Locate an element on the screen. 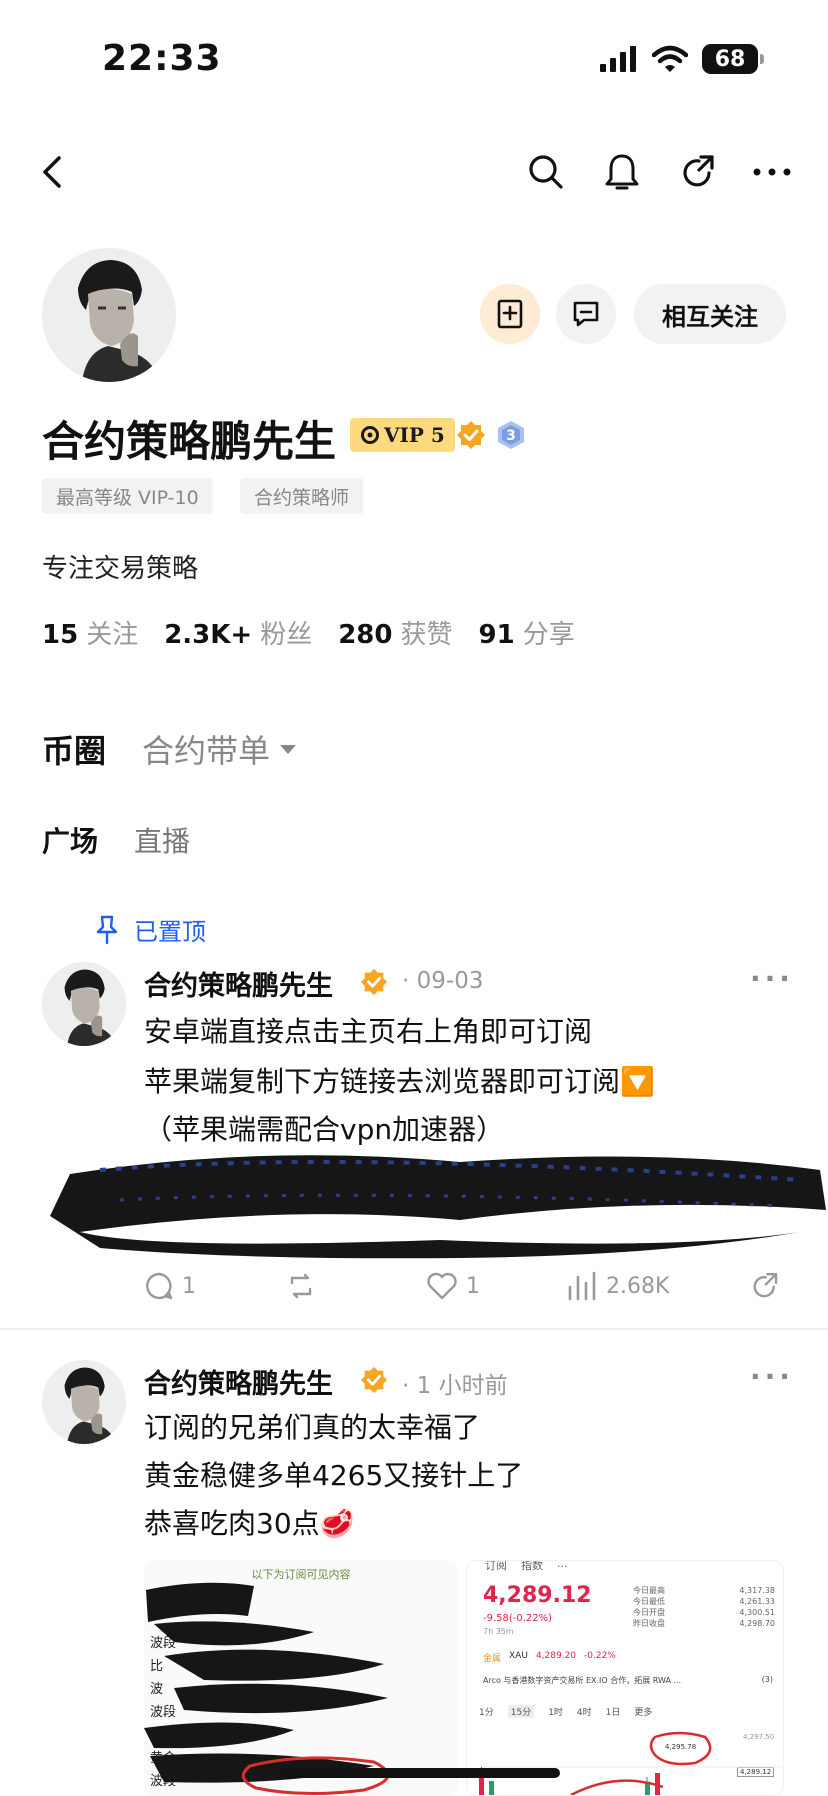  profile-name: 合约策略鹏先生 is located at coordinates (189, 441).